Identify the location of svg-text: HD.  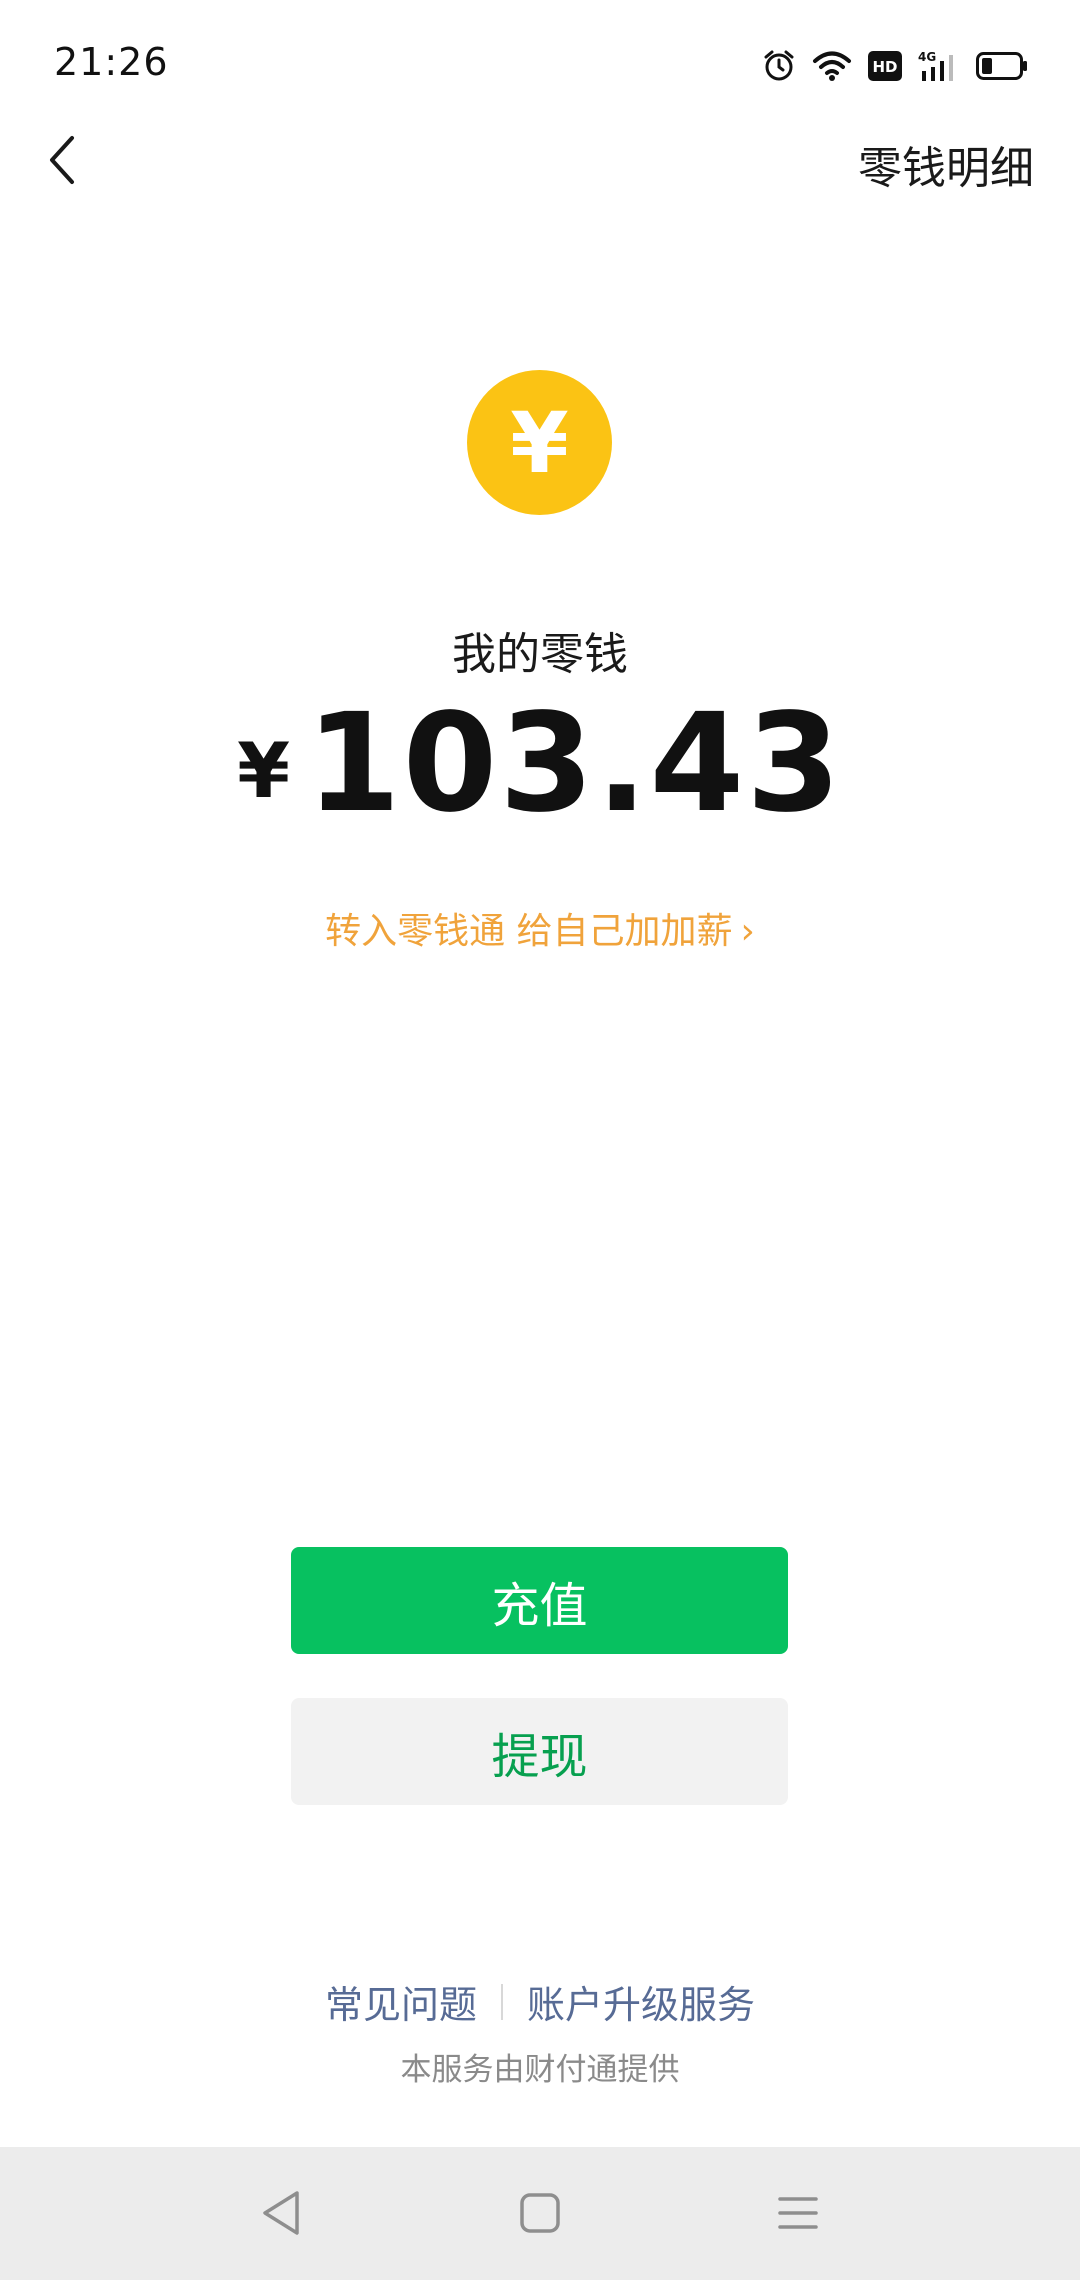
(884, 67).